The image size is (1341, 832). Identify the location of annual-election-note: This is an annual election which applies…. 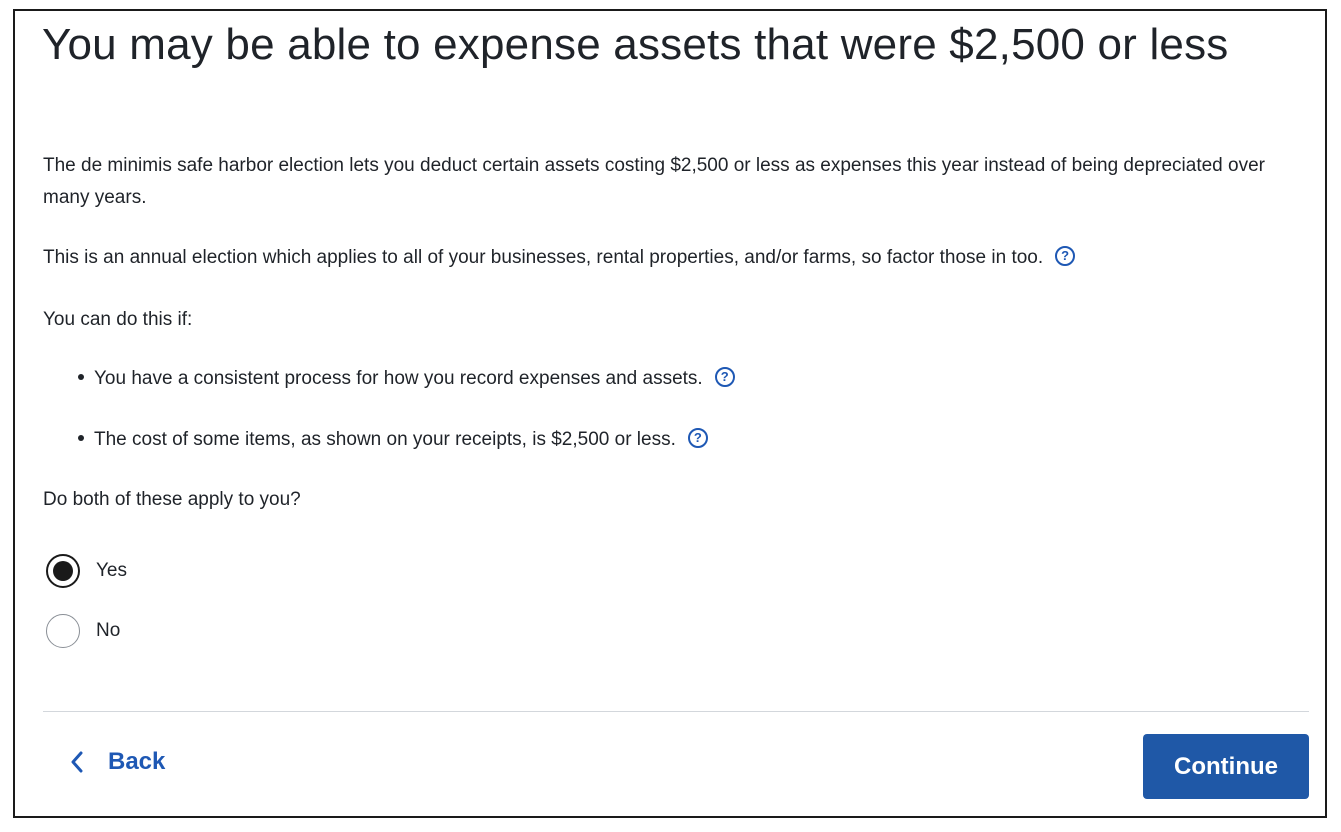
(559, 258).